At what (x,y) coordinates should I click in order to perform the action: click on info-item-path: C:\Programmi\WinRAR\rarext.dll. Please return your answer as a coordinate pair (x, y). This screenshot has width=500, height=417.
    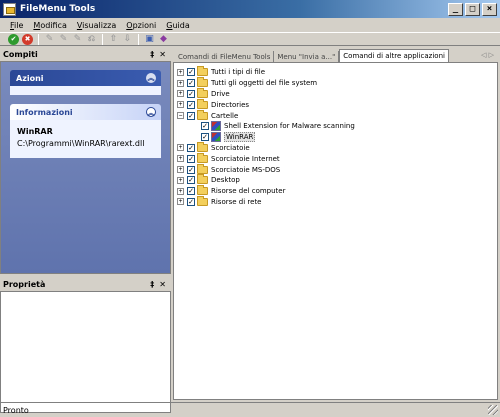
    Looking at the image, I should click on (81, 143).